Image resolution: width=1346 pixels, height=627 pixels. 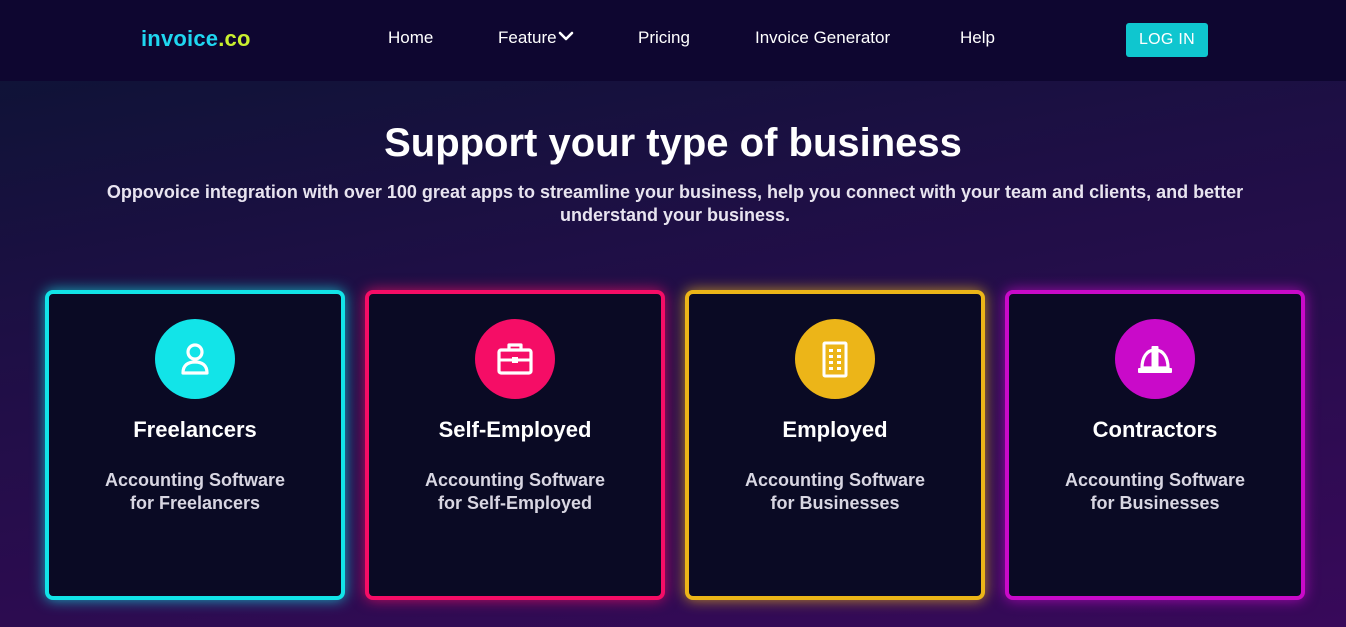 I want to click on nav-feature-dropdown: Feature, so click(x=536, y=38).